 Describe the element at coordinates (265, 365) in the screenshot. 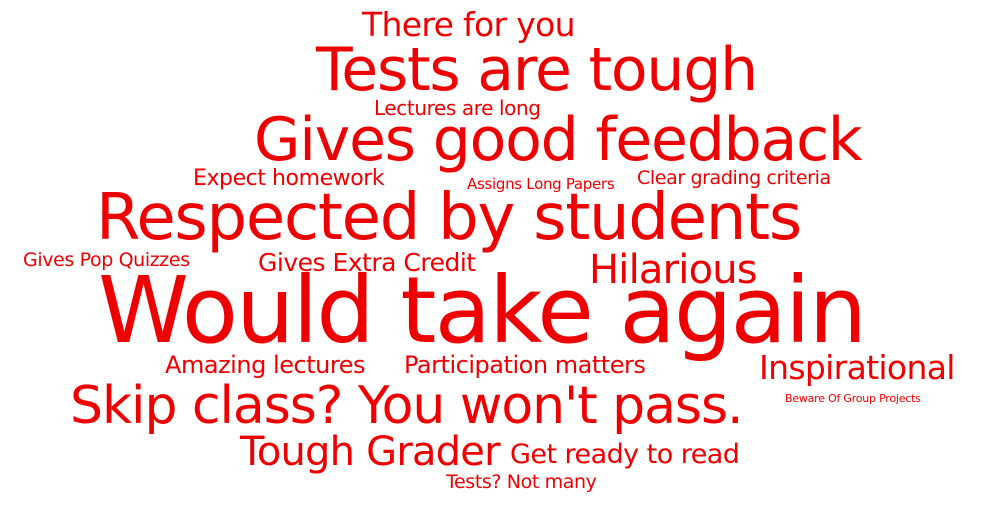

I see `tag-amazing-lectures: Amazing lectures` at that location.